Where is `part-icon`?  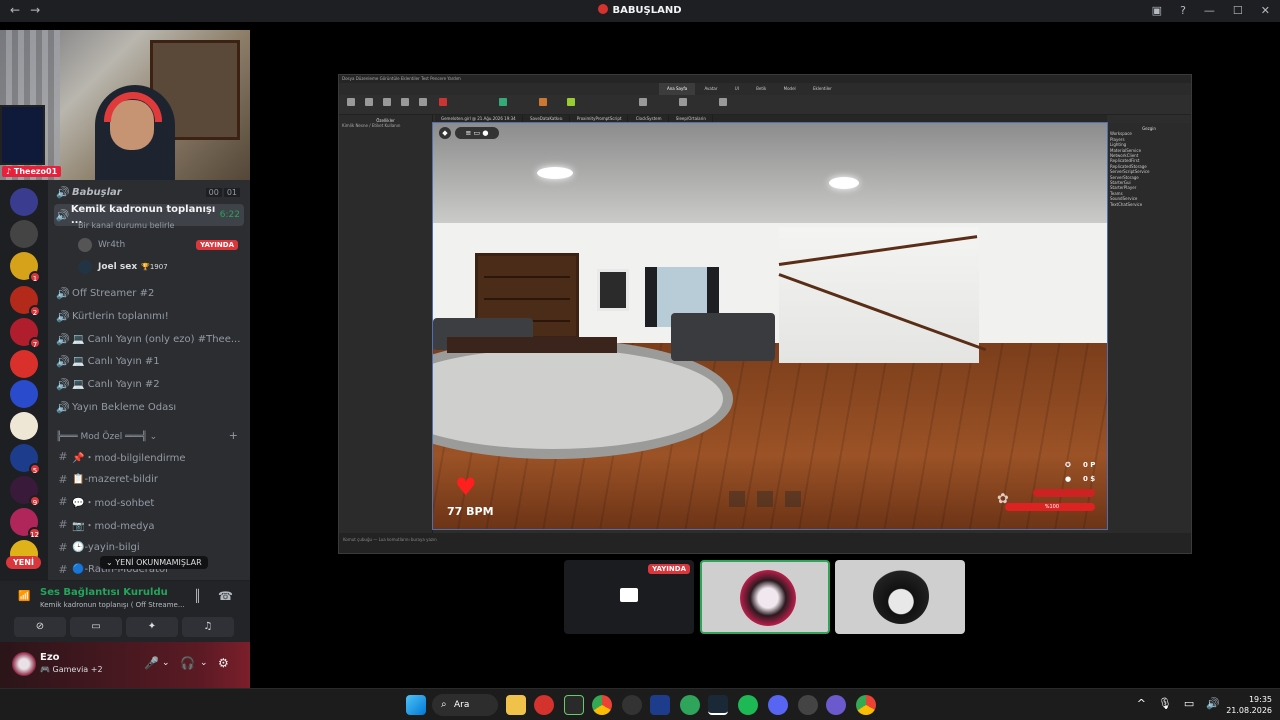
part-icon is located at coordinates (503, 102).